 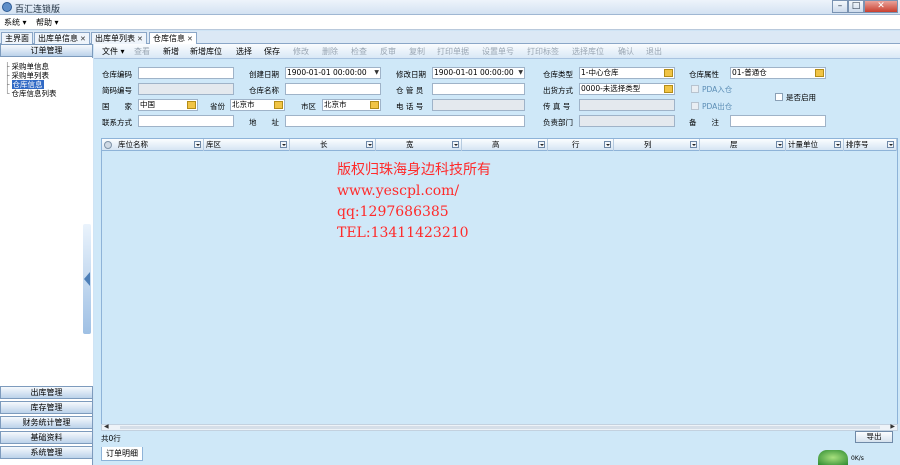 I want to click on column-header: 计量单位, so click(x=815, y=145).